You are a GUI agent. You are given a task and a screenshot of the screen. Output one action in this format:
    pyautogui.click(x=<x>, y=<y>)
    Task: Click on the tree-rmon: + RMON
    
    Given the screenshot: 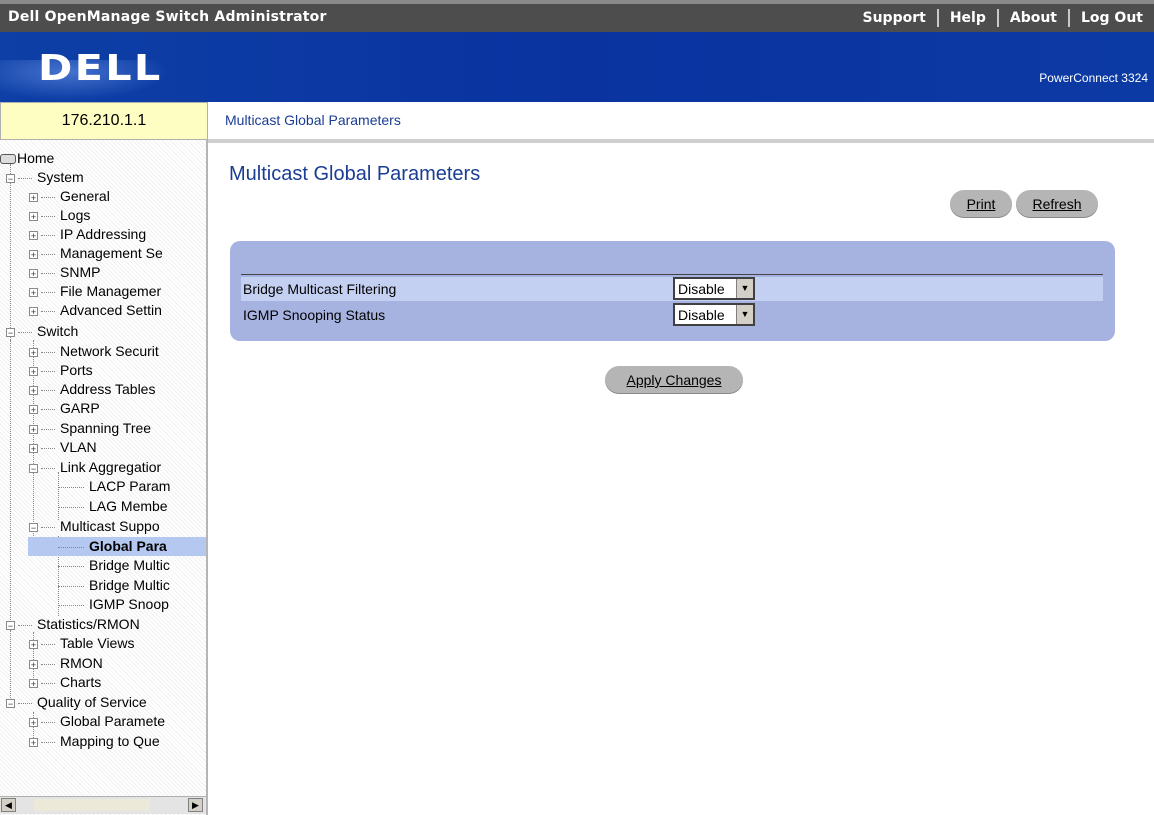 What is the action you would take?
    pyautogui.click(x=66, y=663)
    